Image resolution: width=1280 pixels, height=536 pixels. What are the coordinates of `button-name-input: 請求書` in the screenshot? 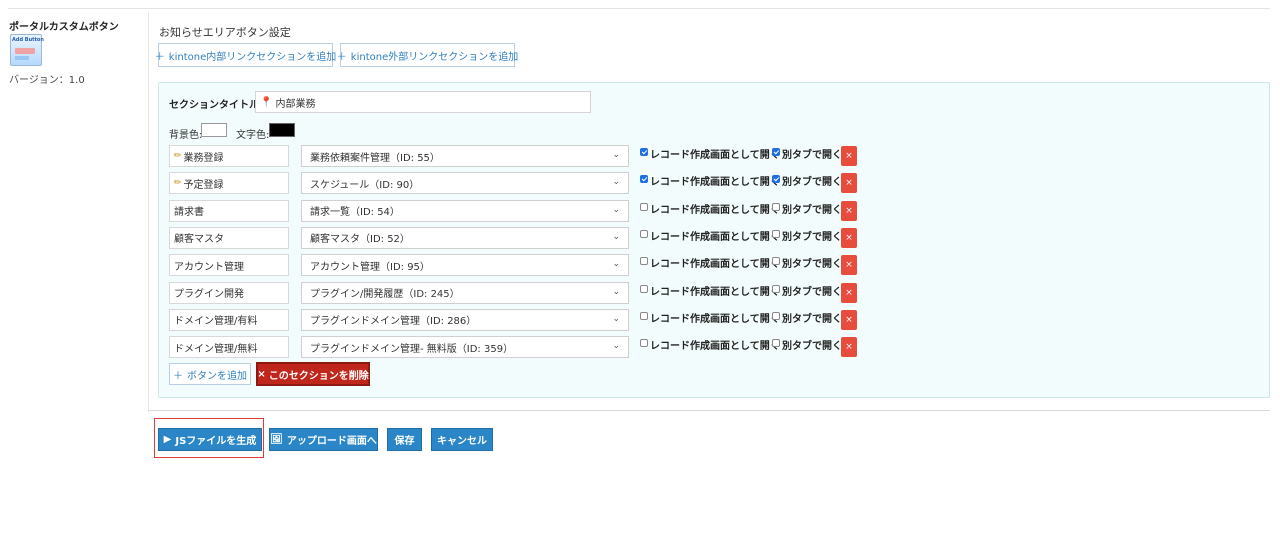 It's located at (229, 210).